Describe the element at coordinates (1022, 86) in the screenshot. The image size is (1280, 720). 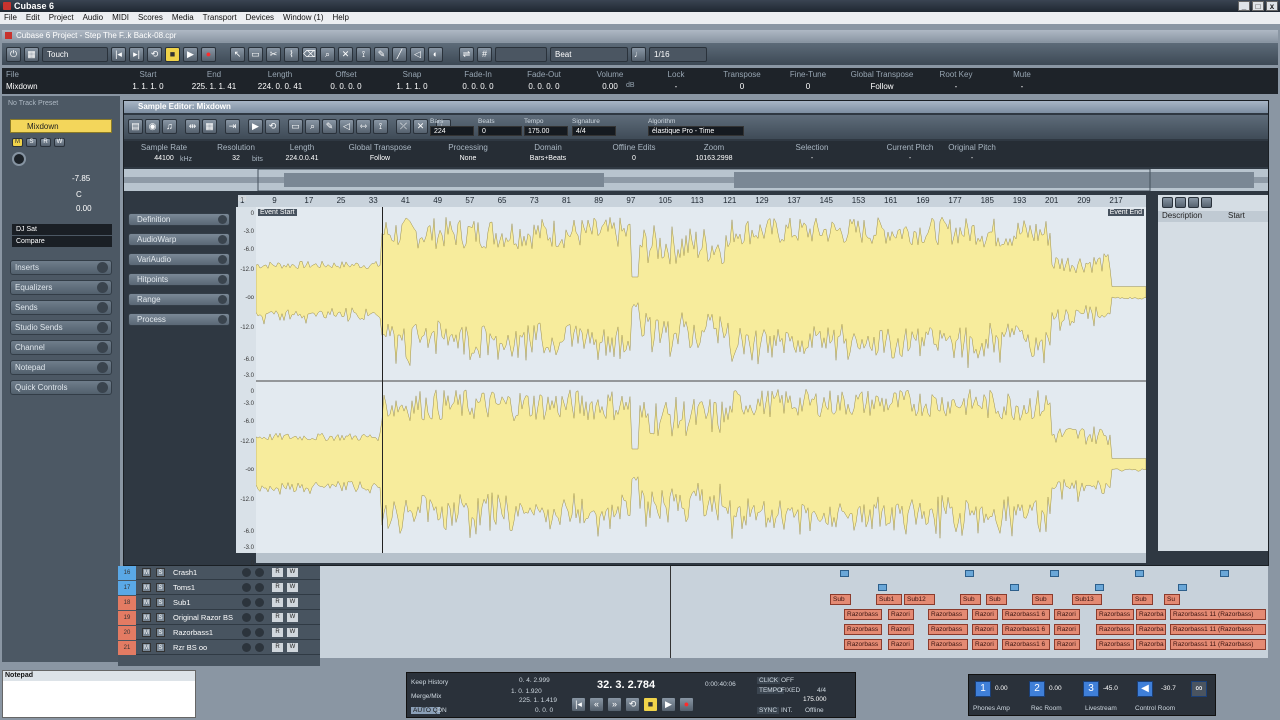
I see `info-col-value: -` at that location.